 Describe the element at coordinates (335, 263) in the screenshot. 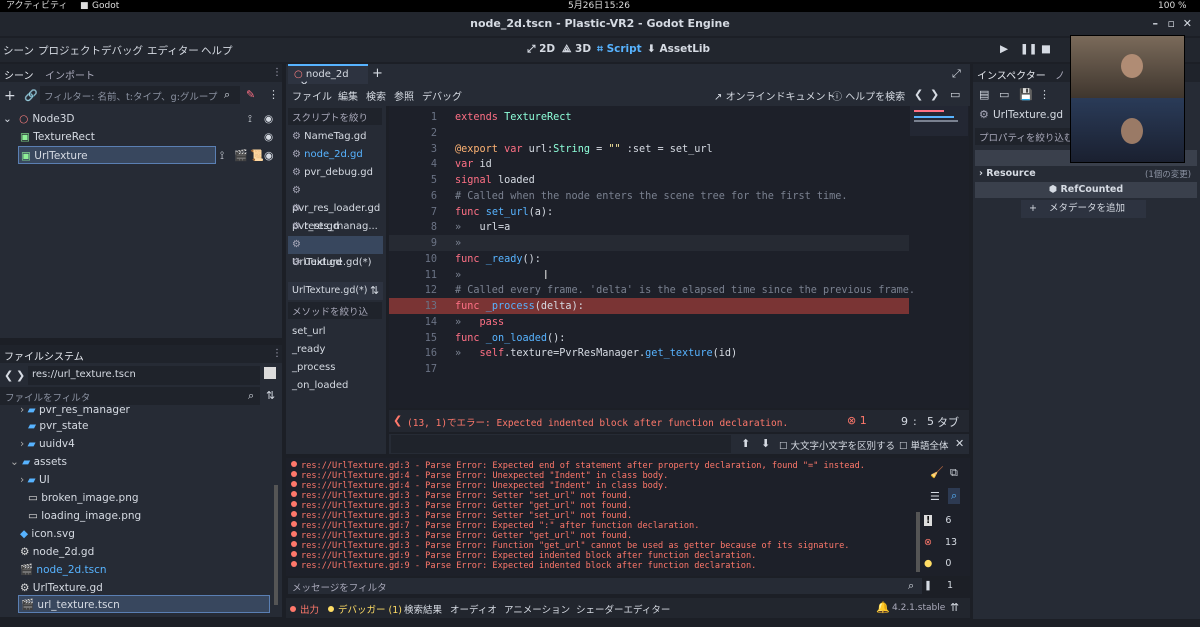

I see `script-item: ⚙ uuid.gd` at that location.